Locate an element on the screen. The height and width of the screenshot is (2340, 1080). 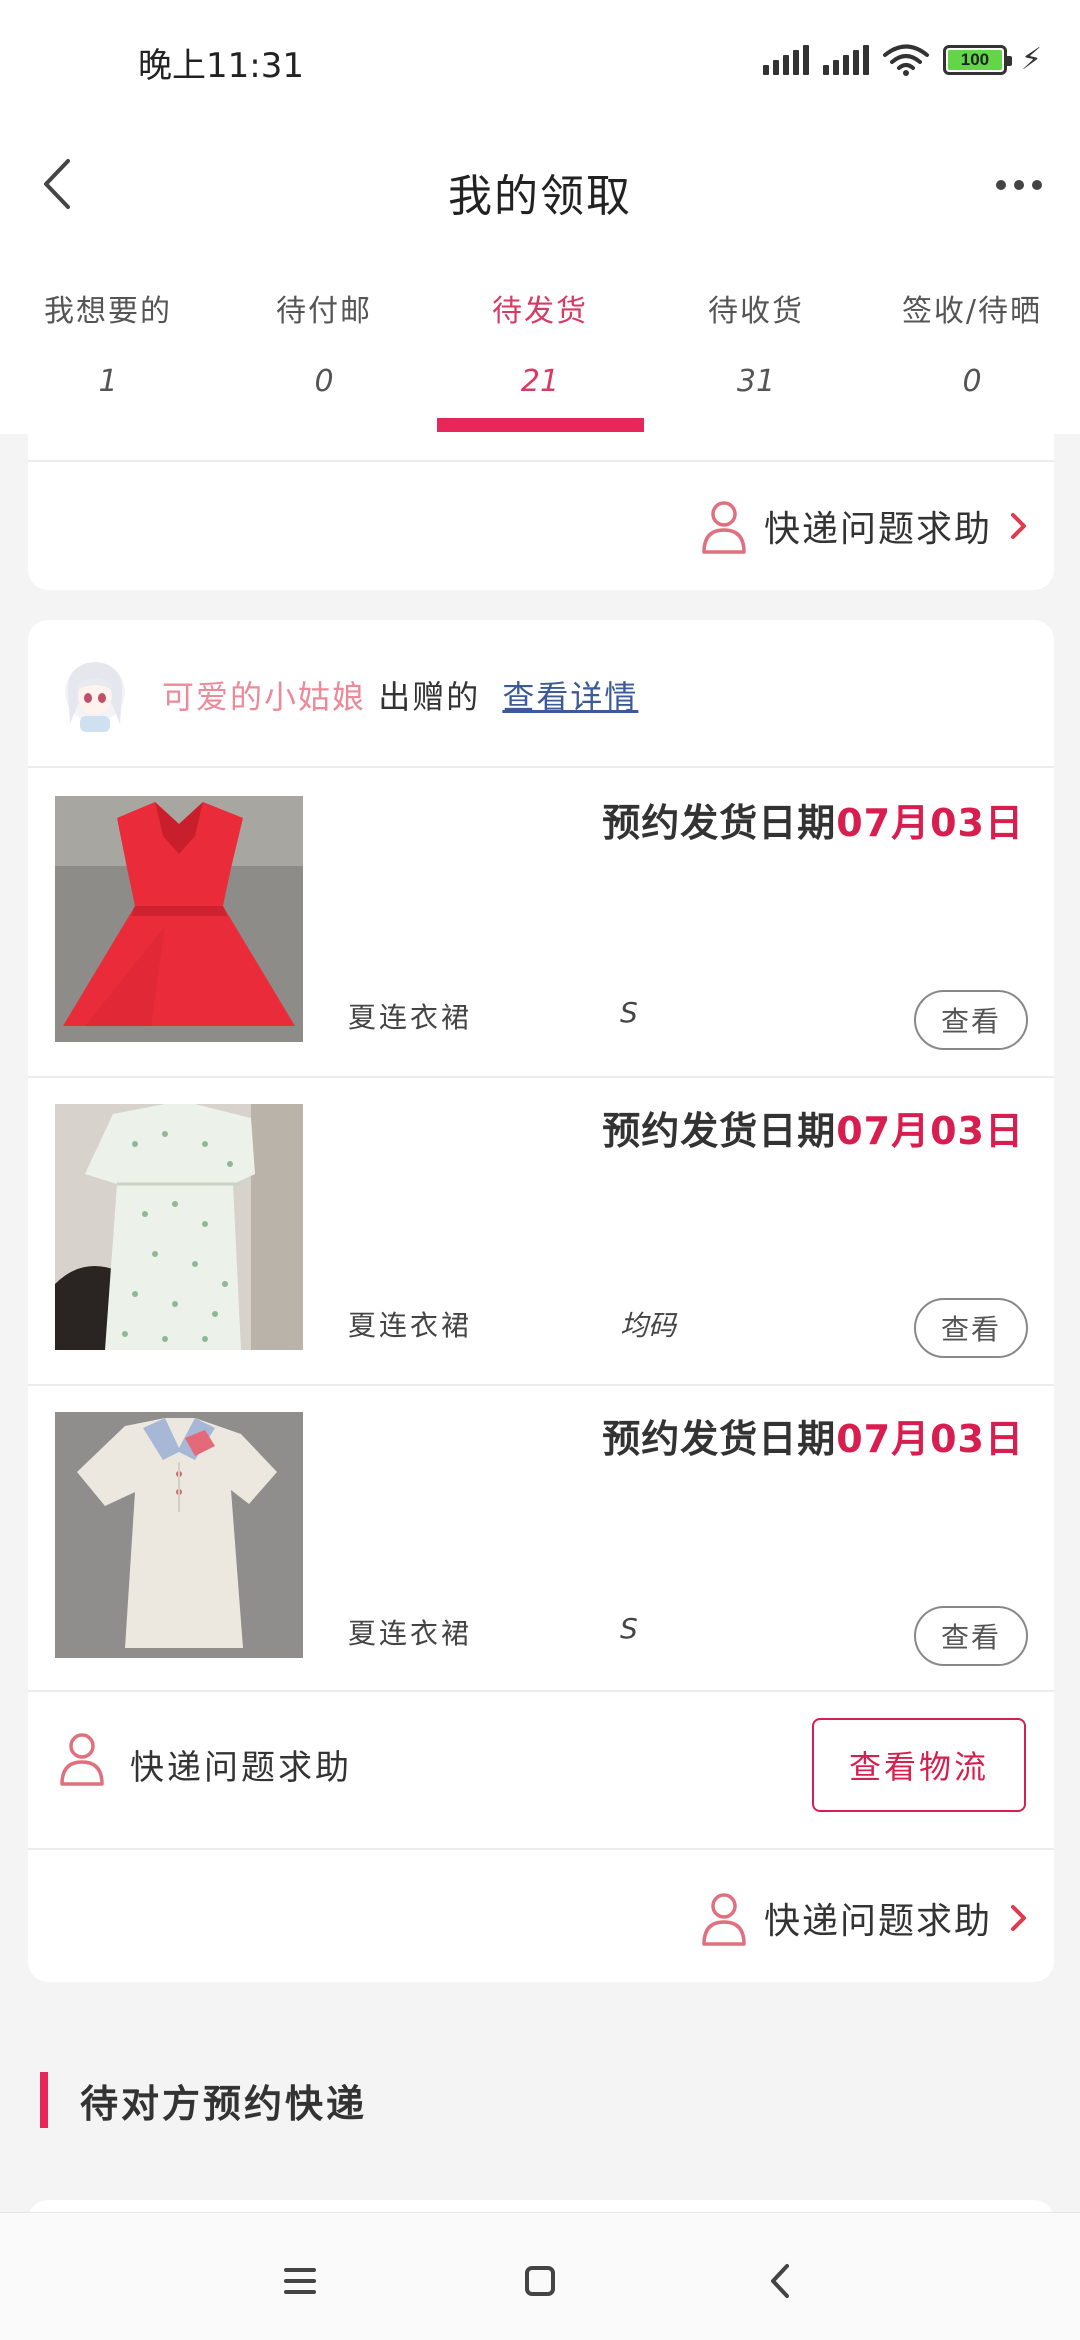
nav-back-icon is located at coordinates (780, 2281).